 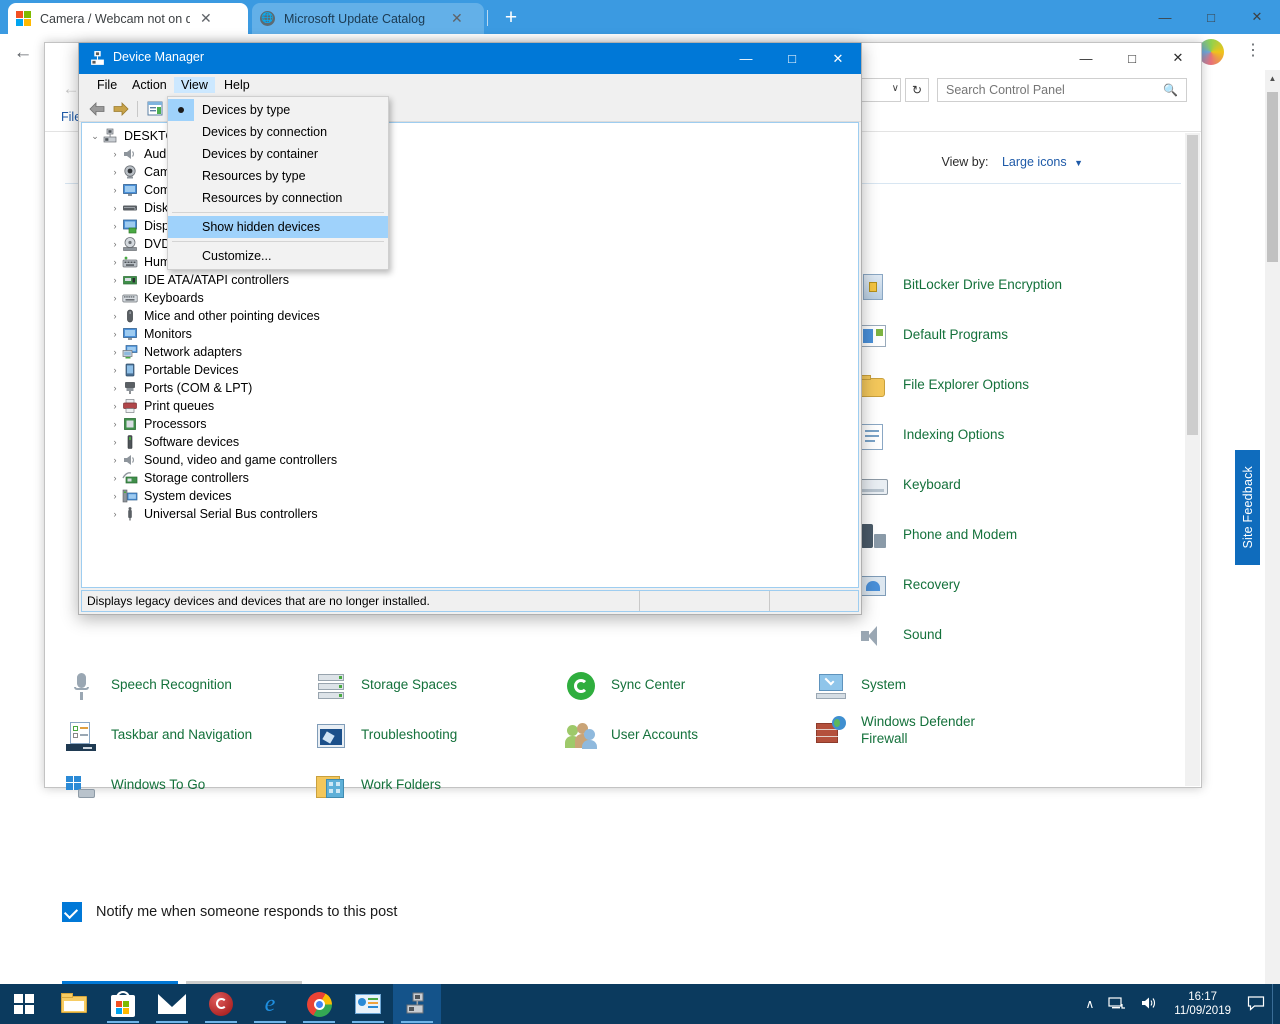 I want to click on volume-tray-icon, so click(x=1149, y=1004).